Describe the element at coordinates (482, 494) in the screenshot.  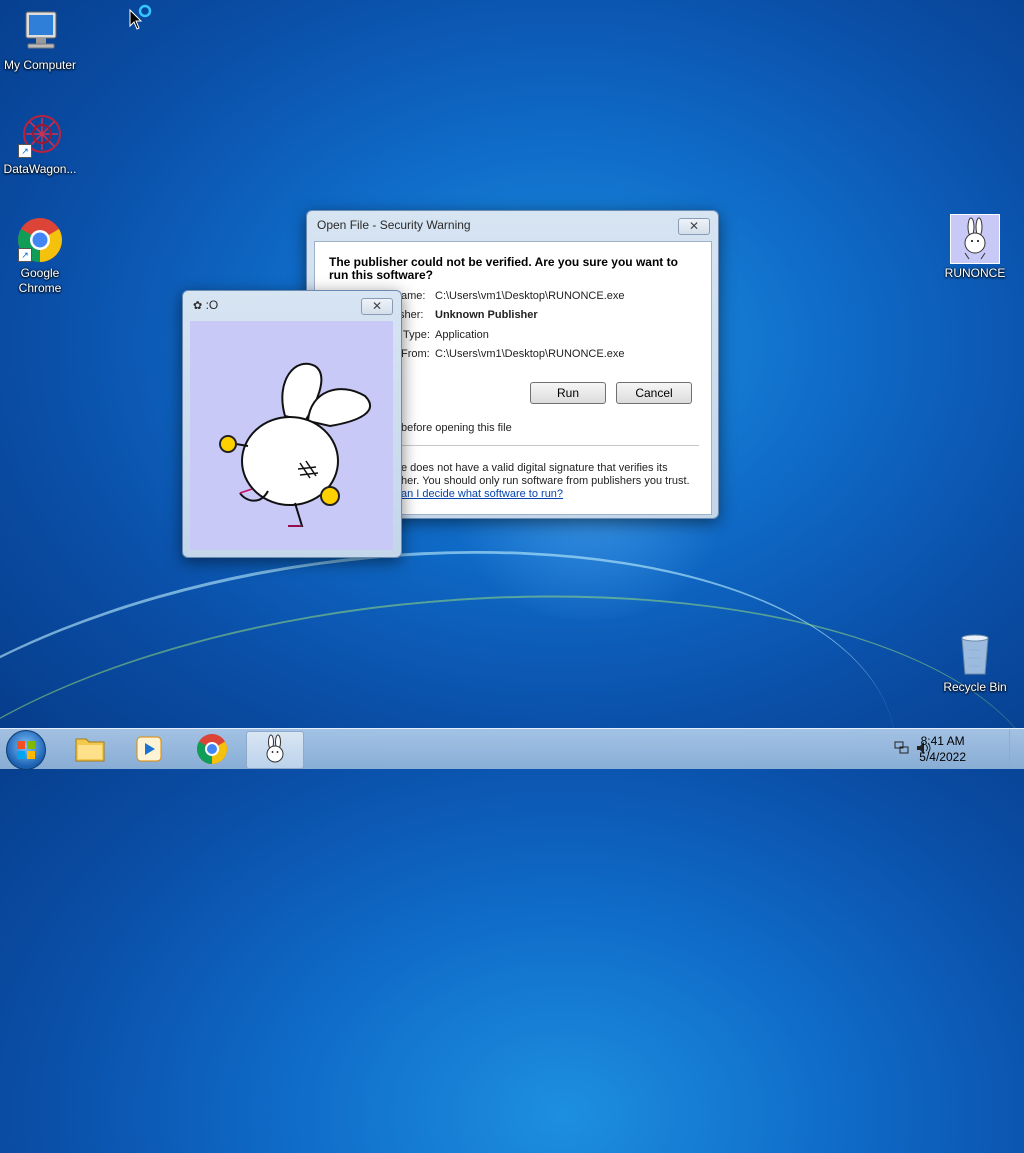
I see `help-link: an I decide what software to run?` at that location.